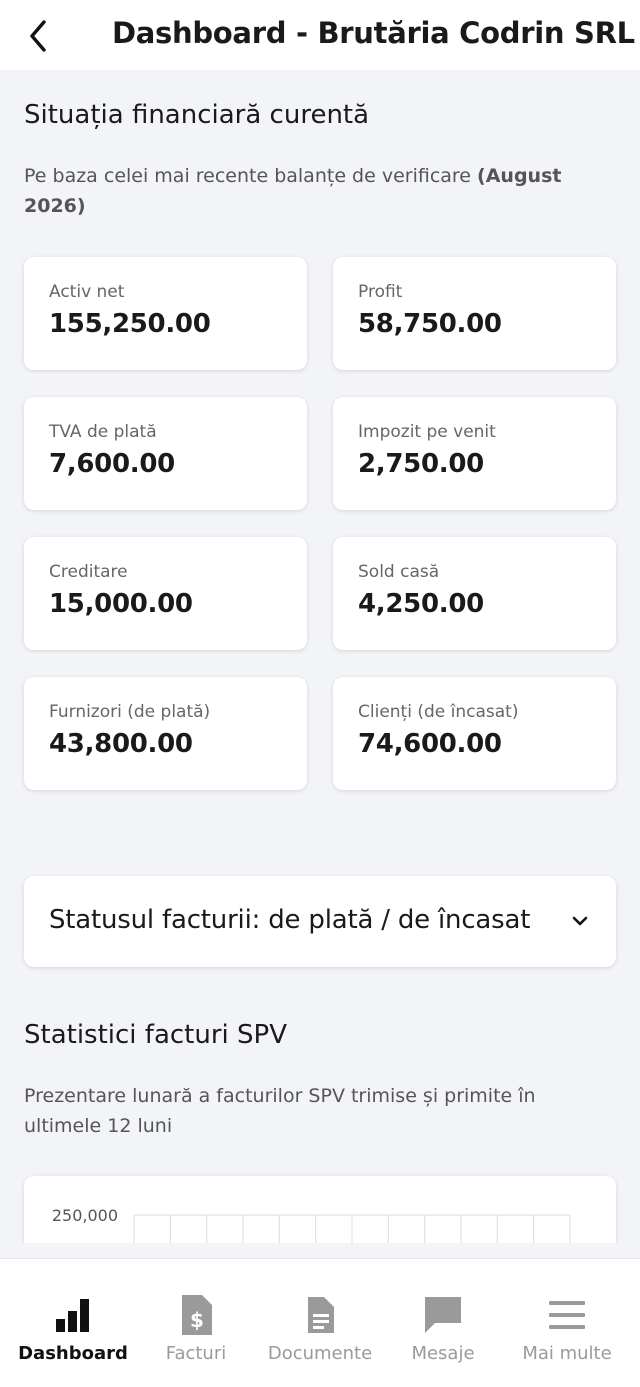 Image resolution: width=640 pixels, height=1387 pixels. I want to click on chart-canvas: 250,000 200,000, so click(311, 1224).